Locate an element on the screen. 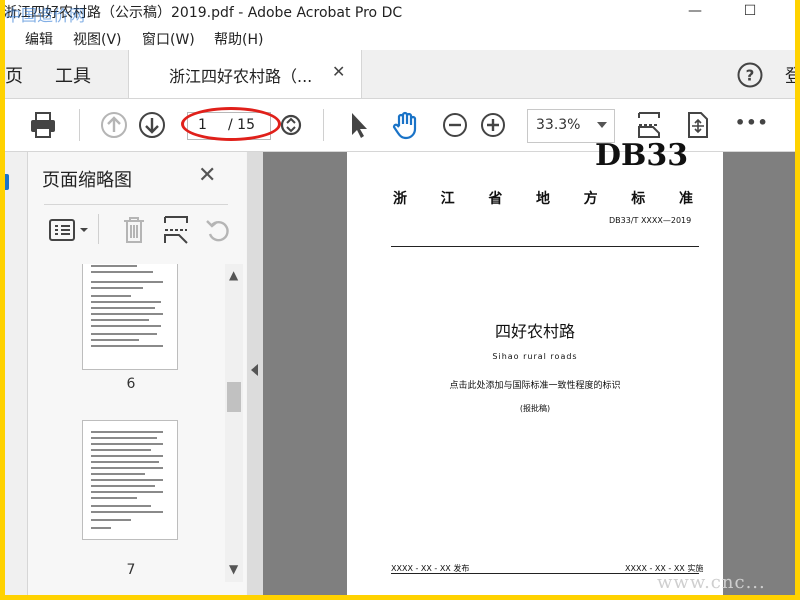 The width and height of the screenshot is (800, 600). thumbnail-scrollbar: ▲ ▼ is located at coordinates (234, 423).